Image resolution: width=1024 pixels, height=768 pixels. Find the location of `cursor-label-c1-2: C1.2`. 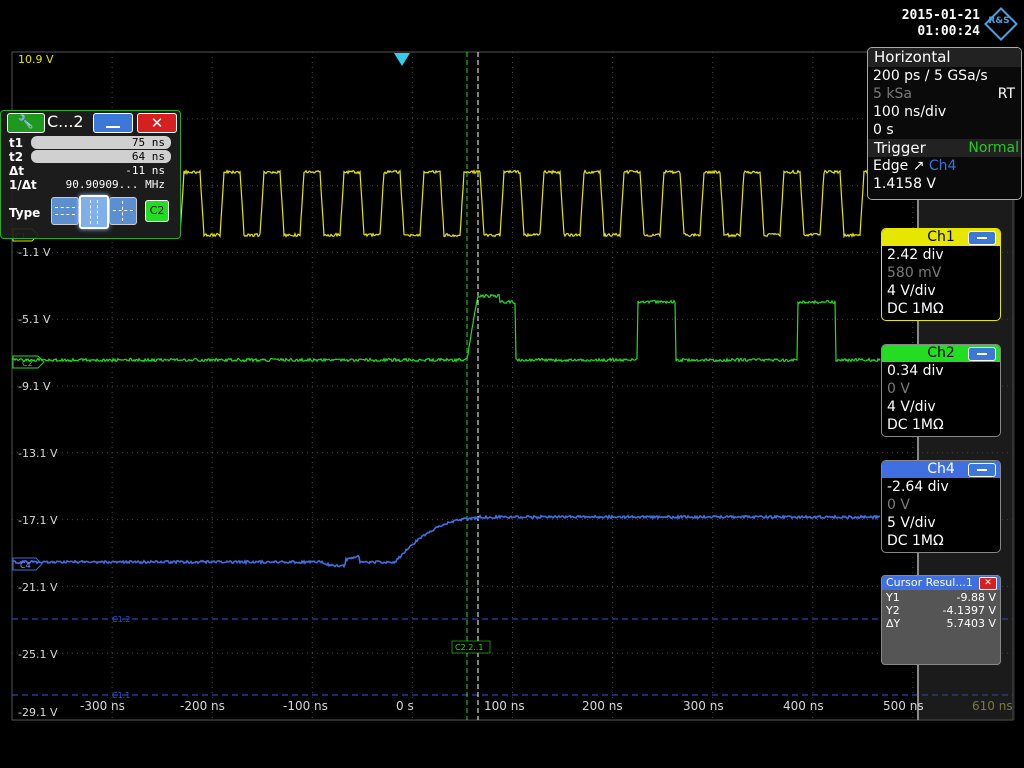

cursor-label-c1-2: C1.2 is located at coordinates (121, 619).